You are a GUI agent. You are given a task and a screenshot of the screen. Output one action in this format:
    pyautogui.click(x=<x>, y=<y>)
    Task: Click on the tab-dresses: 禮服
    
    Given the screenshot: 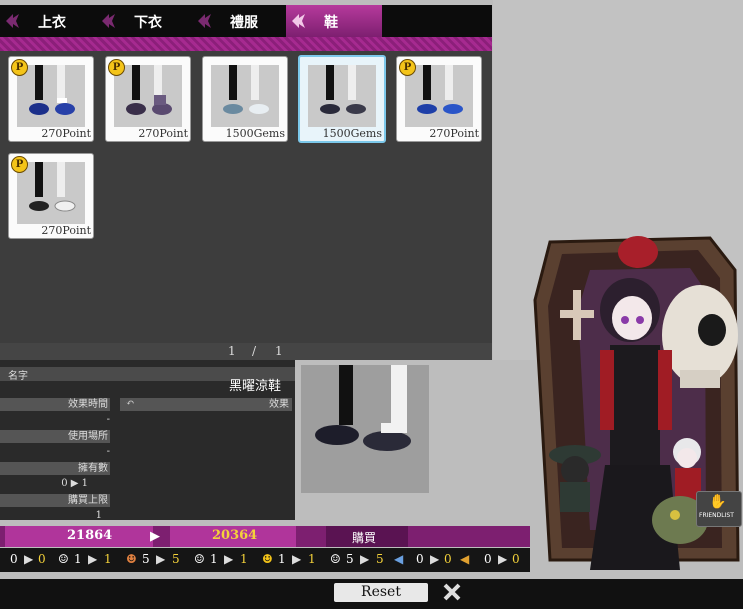 What is the action you would take?
    pyautogui.click(x=240, y=21)
    